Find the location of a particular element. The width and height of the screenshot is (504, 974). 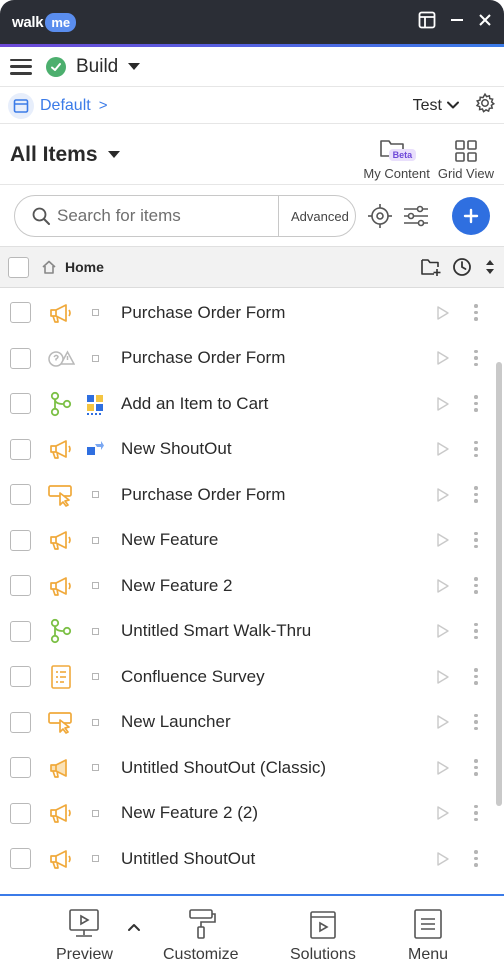

list-item: New Feature 2 (2) is located at coordinates (247, 813).